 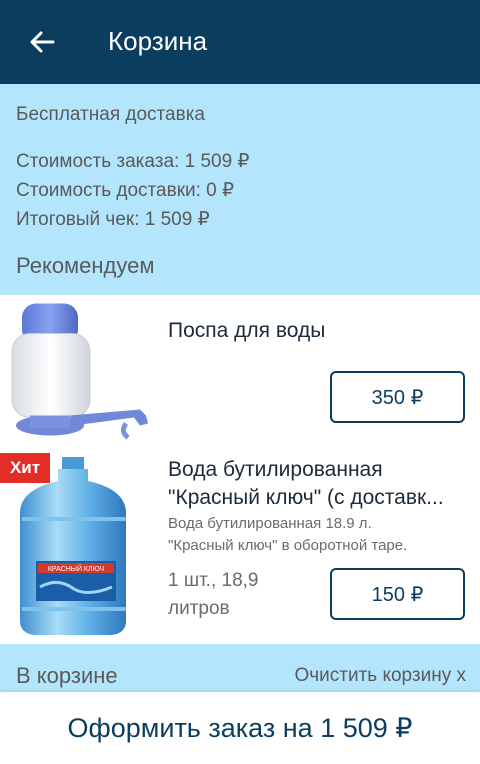 What do you see at coordinates (240, 728) in the screenshot?
I see `checkout-button: Оформить заказ на 1 509 ₽` at bounding box center [240, 728].